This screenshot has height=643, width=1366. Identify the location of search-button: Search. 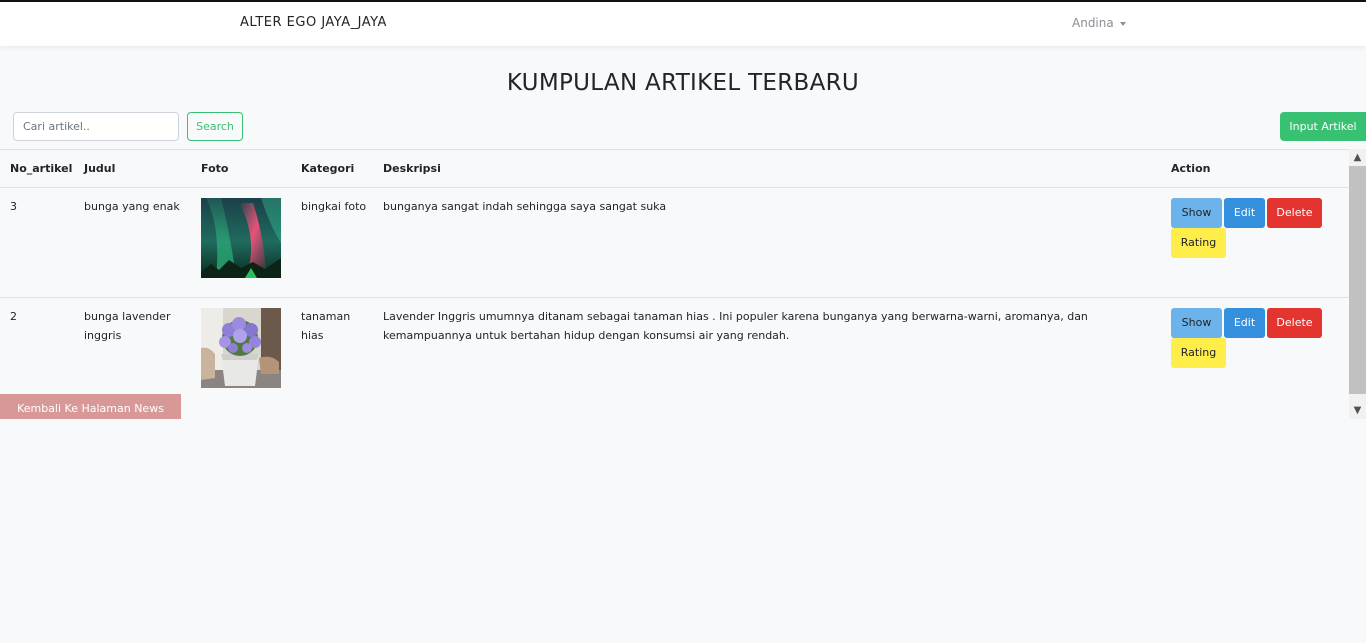
(215, 126).